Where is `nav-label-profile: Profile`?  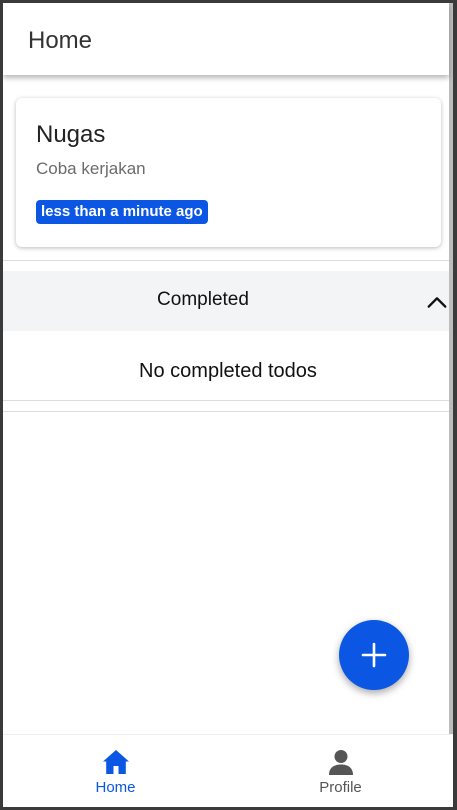
nav-label-profile: Profile is located at coordinates (340, 787).